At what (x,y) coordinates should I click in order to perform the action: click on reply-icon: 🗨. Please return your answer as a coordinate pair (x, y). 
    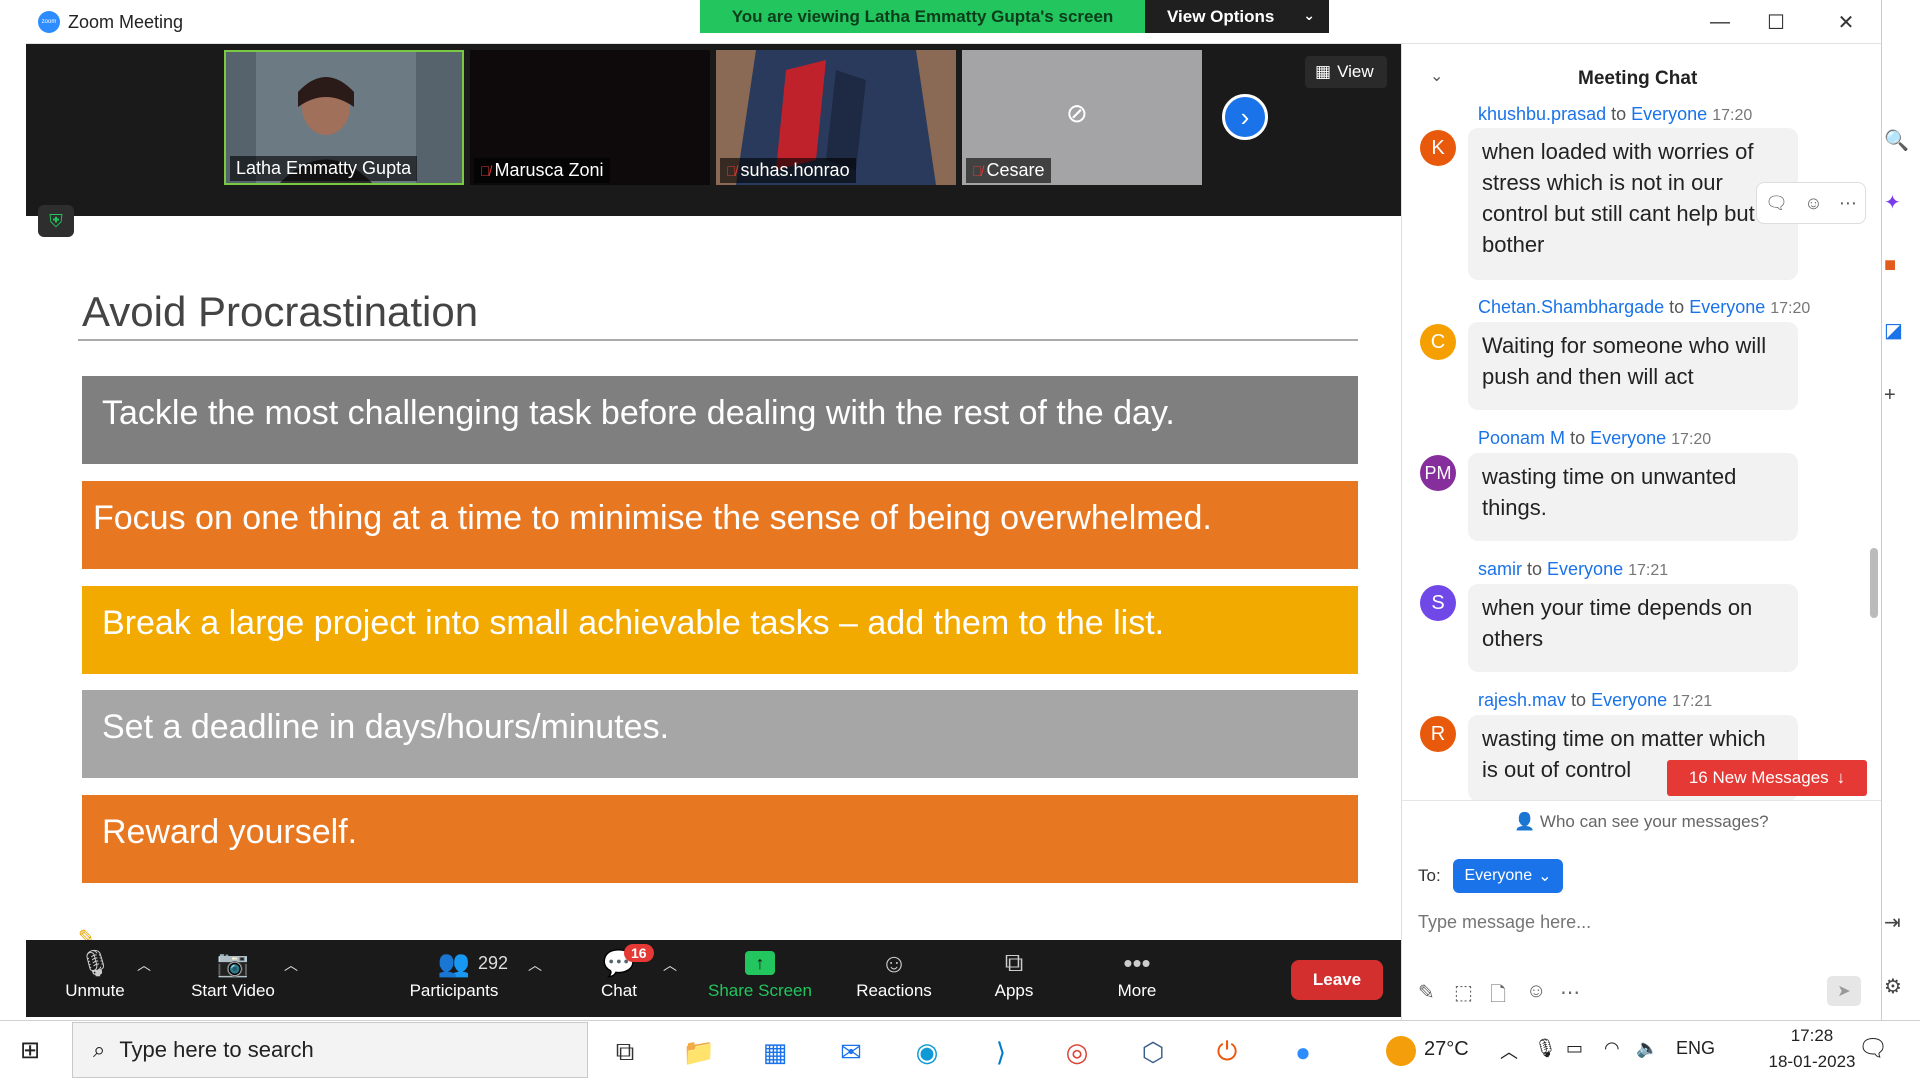
    Looking at the image, I should click on (1776, 203).